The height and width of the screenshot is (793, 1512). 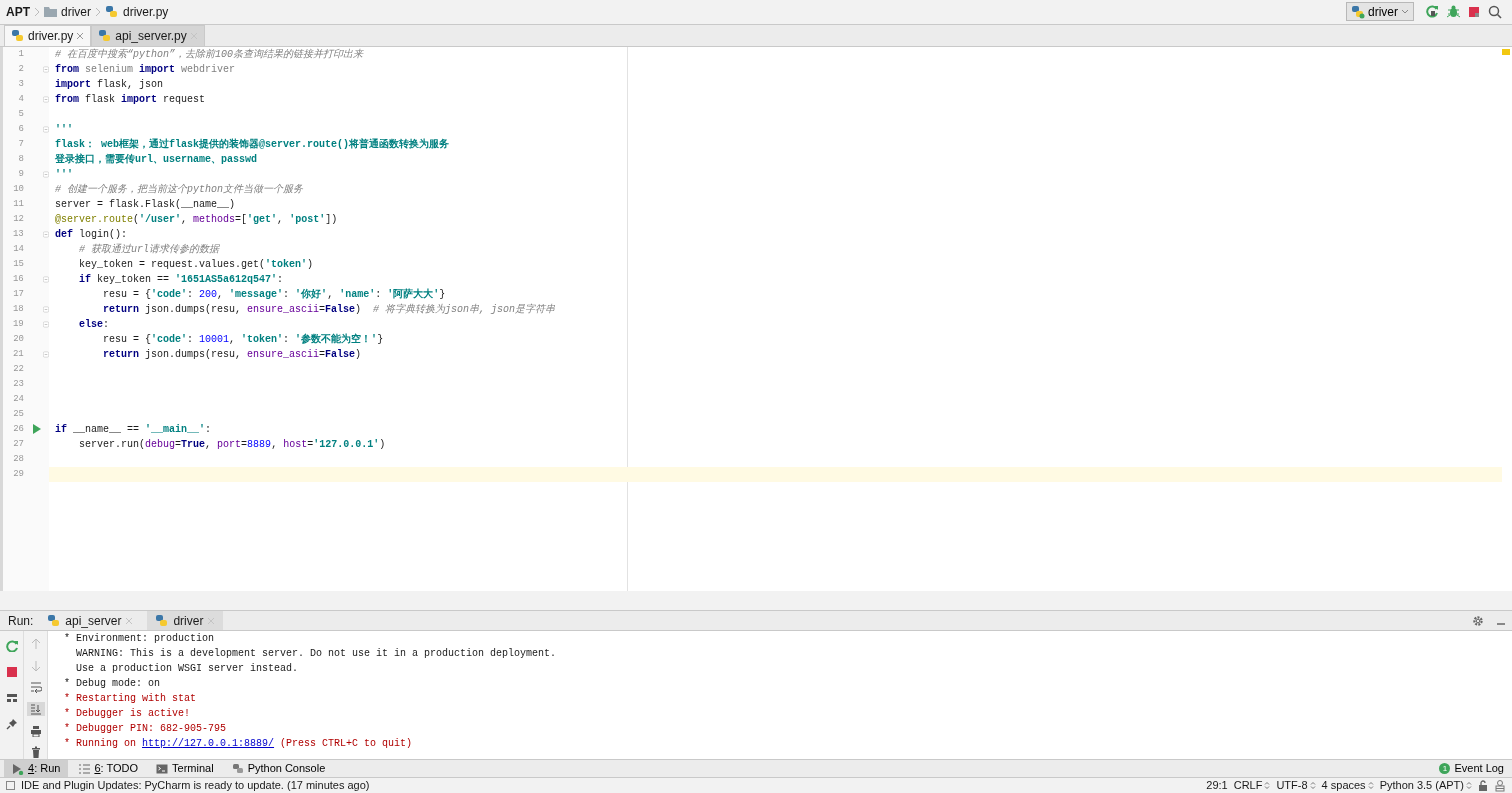 What do you see at coordinates (196, 219) in the screenshot?
I see `code-line: @server.route('/user', methods=['get', 'post'])` at bounding box center [196, 219].